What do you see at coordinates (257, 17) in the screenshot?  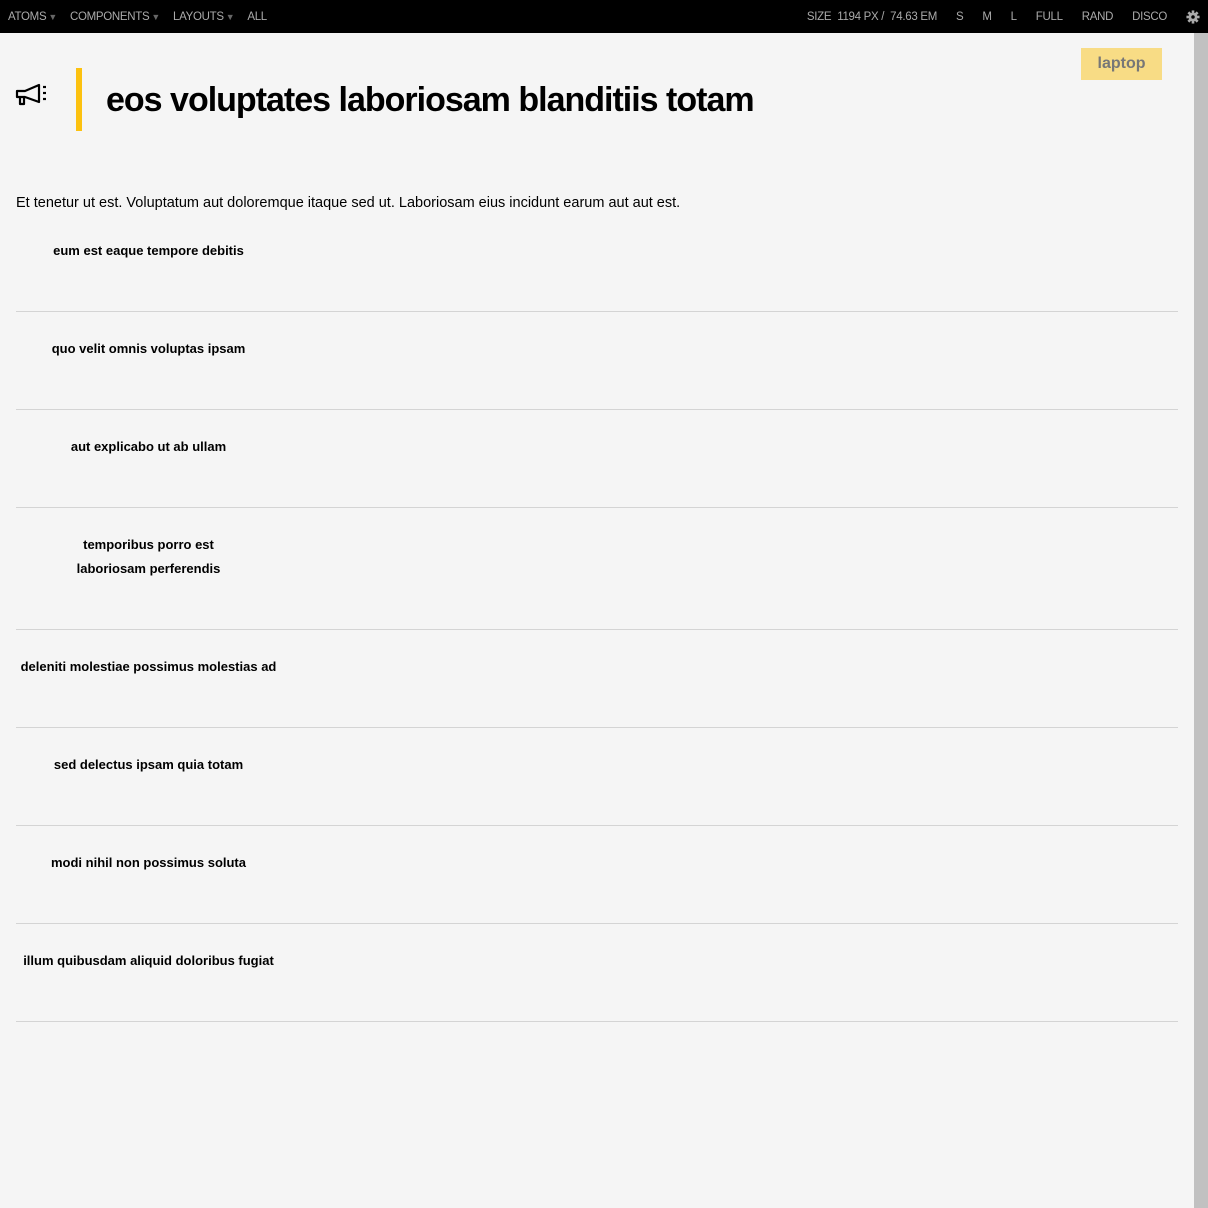 I see `nav-all: ALL` at bounding box center [257, 17].